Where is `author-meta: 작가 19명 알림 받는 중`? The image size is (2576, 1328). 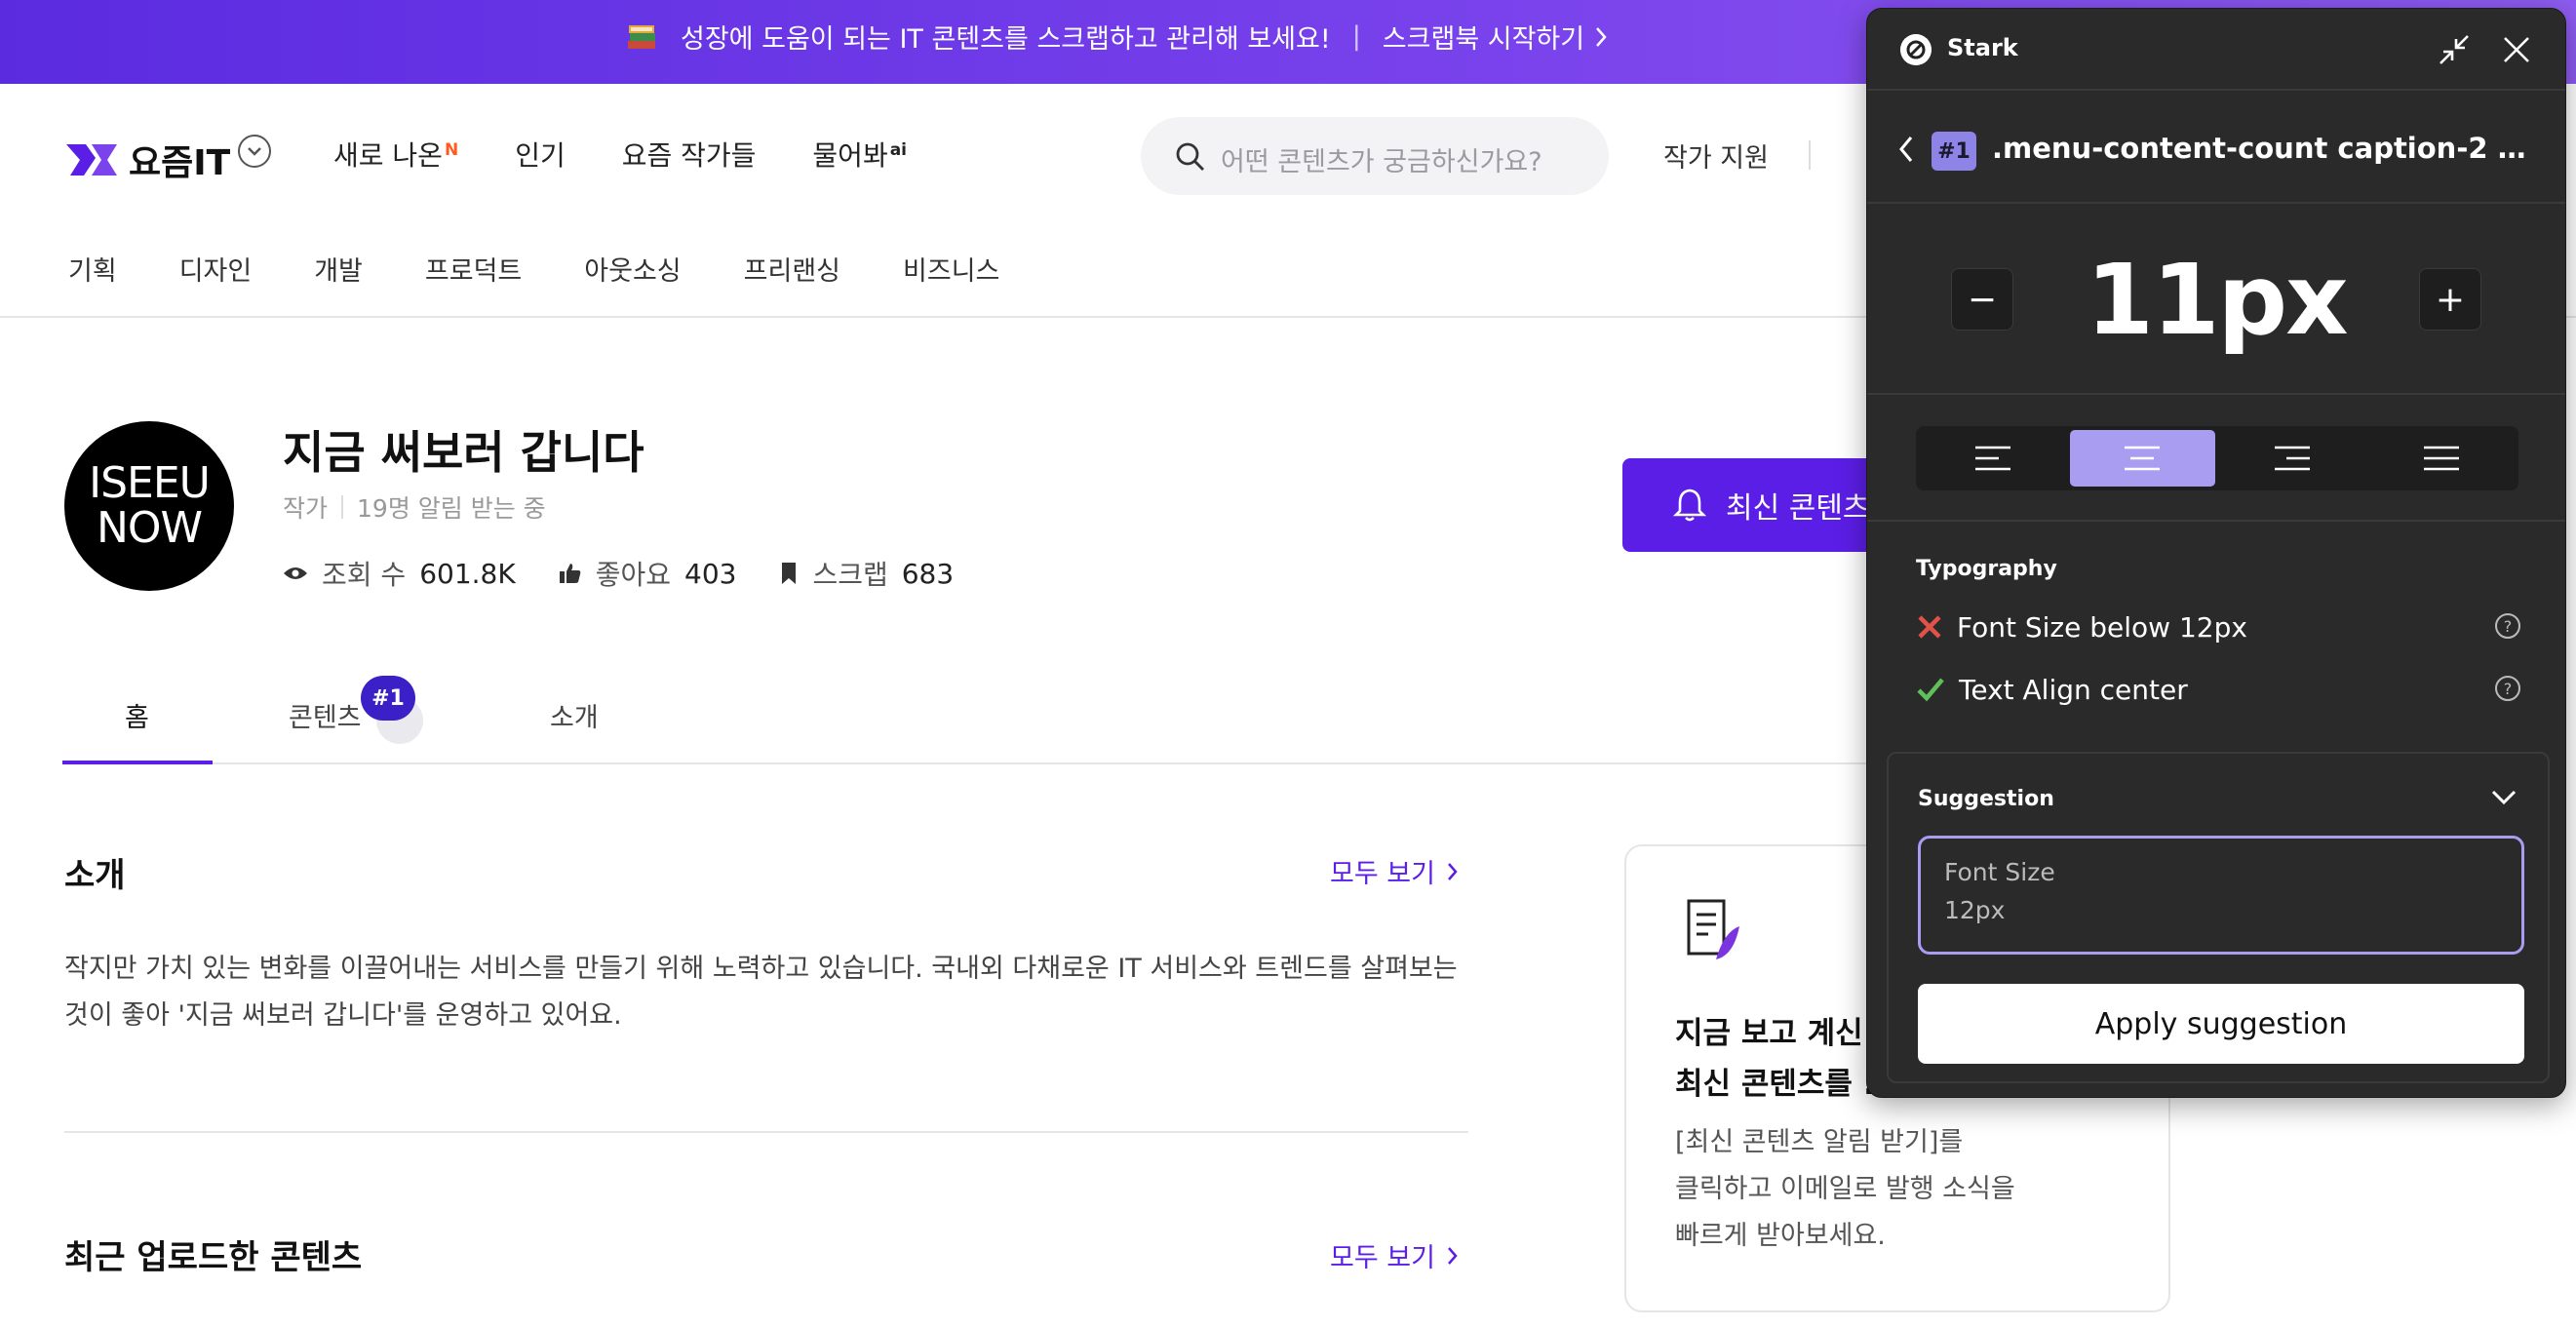 author-meta: 작가 19명 알림 받는 중 is located at coordinates (414, 507).